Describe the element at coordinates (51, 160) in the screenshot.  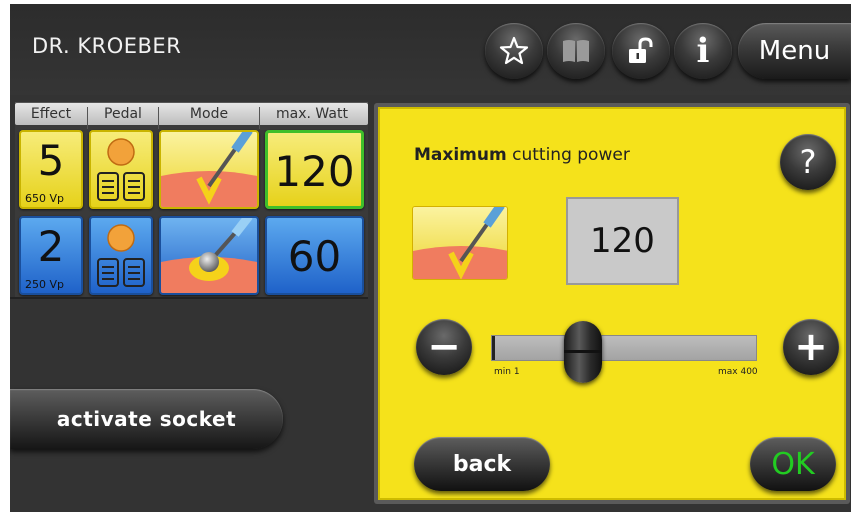
I see `effect-value: 5` at that location.